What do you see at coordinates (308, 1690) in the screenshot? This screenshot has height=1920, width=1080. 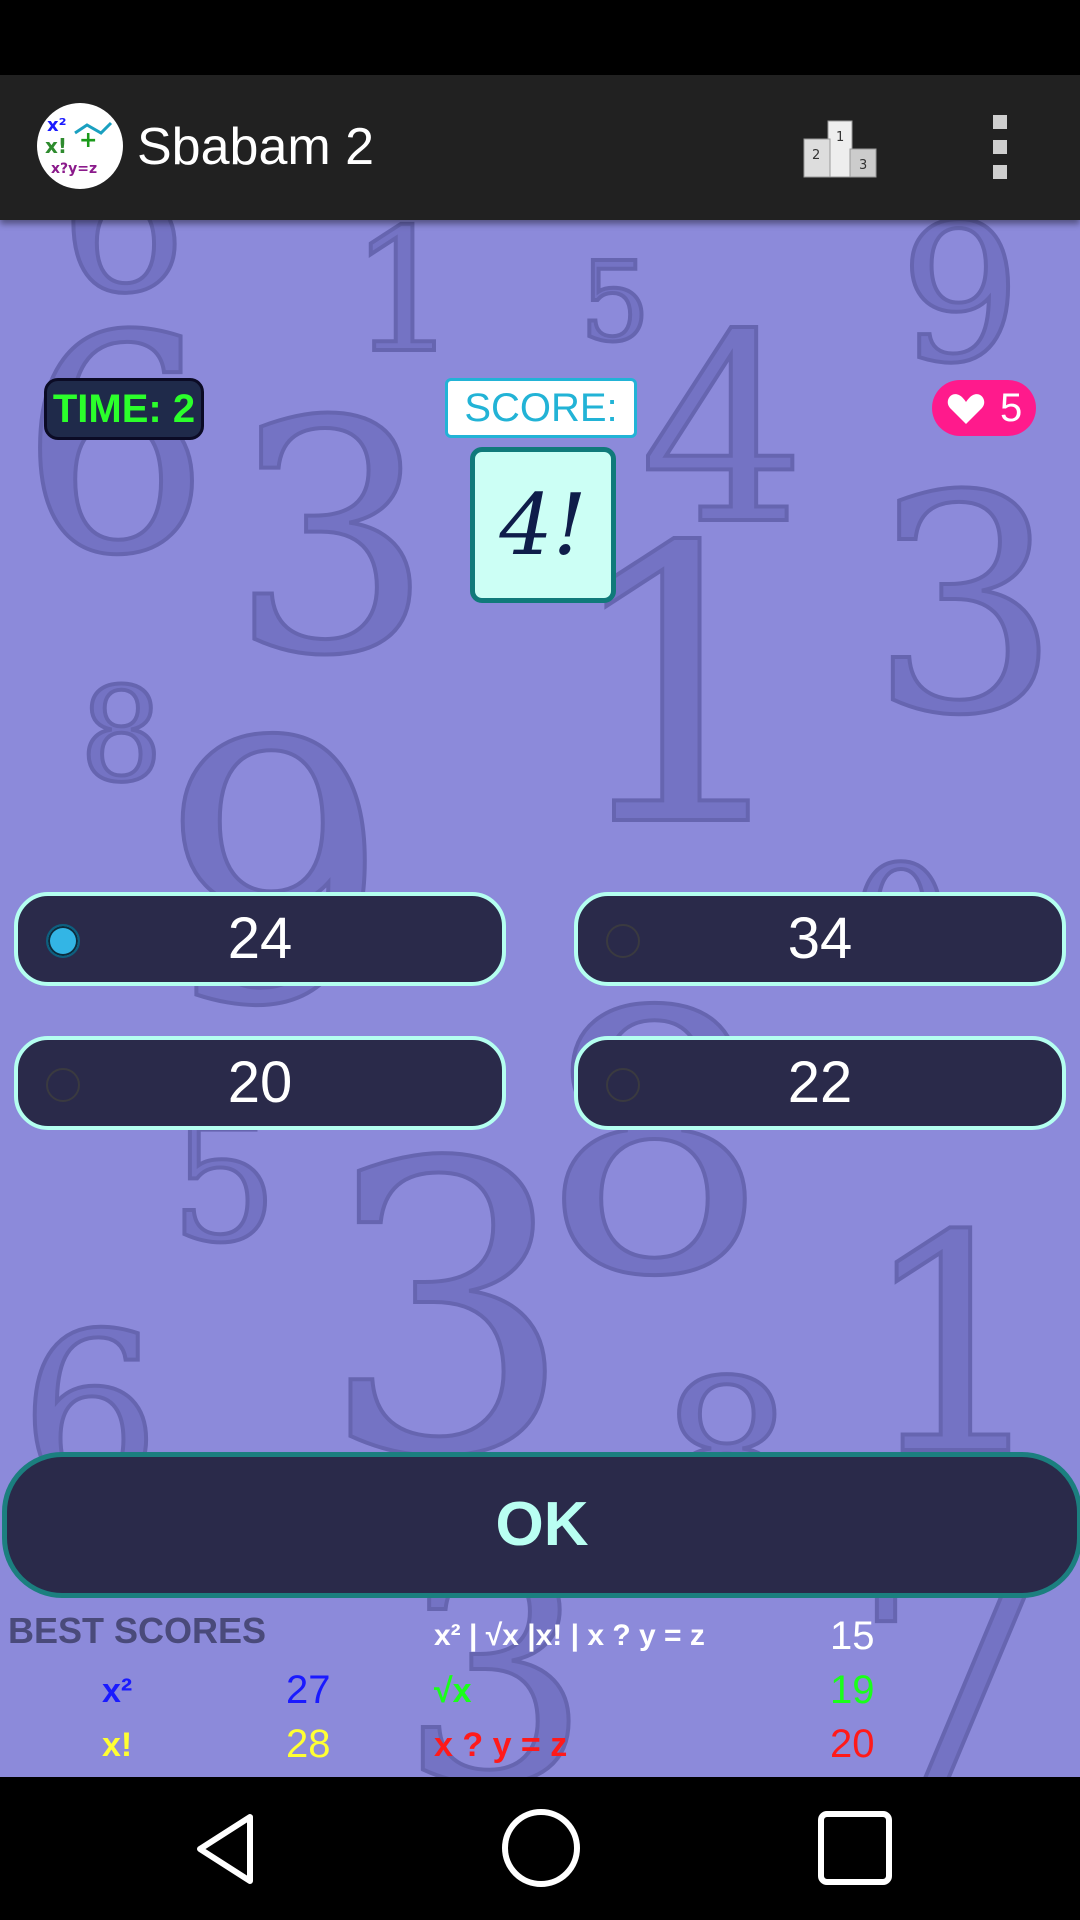 I see `square-value: 27` at bounding box center [308, 1690].